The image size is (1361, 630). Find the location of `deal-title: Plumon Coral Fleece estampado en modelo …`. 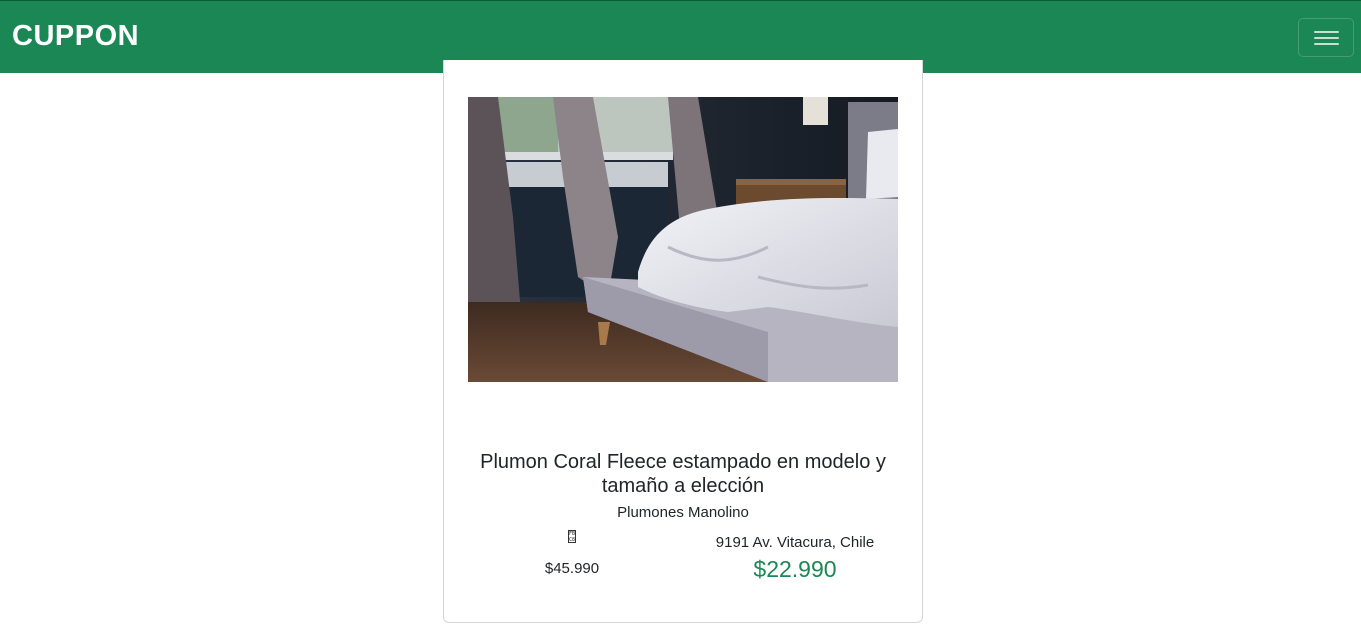

deal-title: Plumon Coral Fleece estampado en modelo … is located at coordinates (683, 474).